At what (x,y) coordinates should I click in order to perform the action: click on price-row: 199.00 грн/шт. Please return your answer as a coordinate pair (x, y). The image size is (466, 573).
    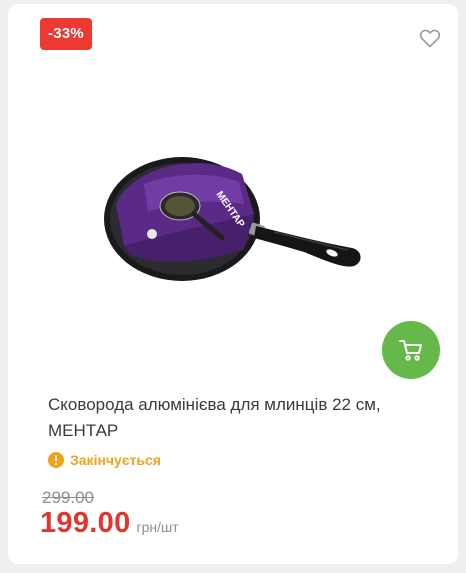
    Looking at the image, I should click on (109, 523).